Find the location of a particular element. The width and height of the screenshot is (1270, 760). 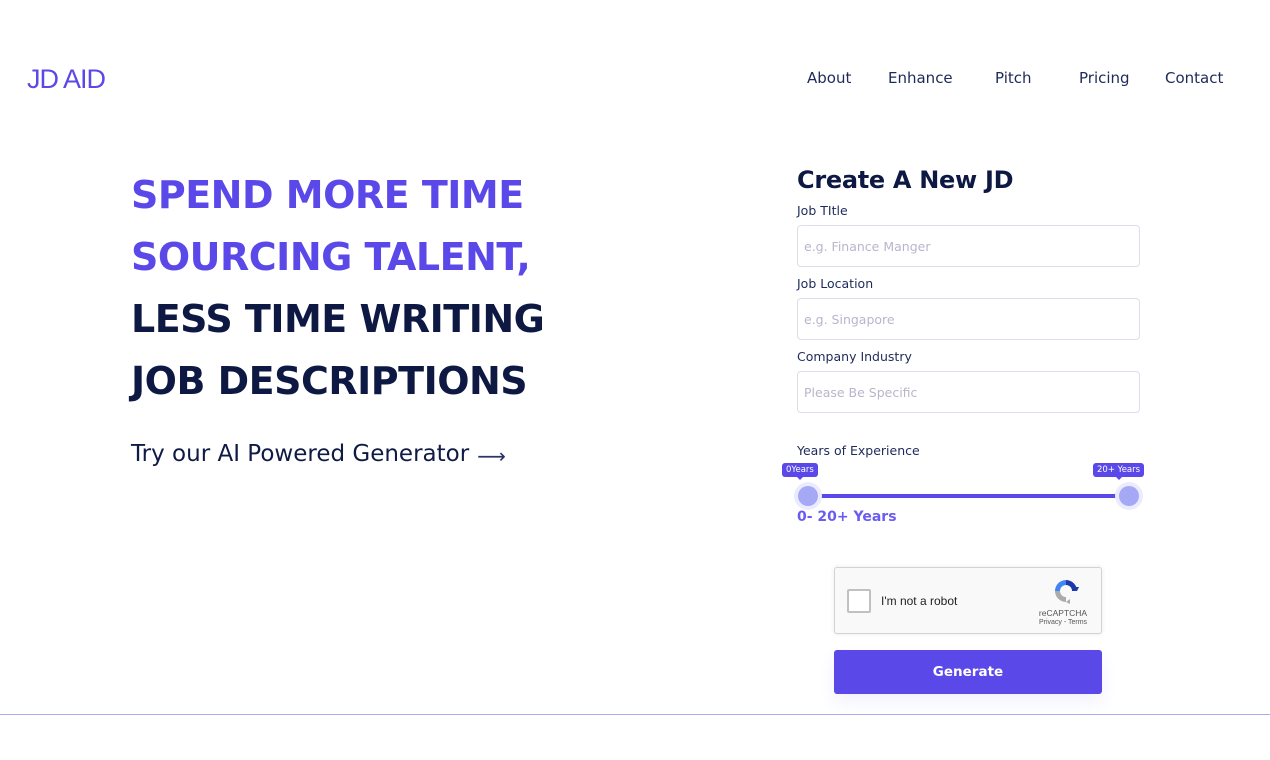

nav-item-contact: Contact is located at coordinates (1194, 78).